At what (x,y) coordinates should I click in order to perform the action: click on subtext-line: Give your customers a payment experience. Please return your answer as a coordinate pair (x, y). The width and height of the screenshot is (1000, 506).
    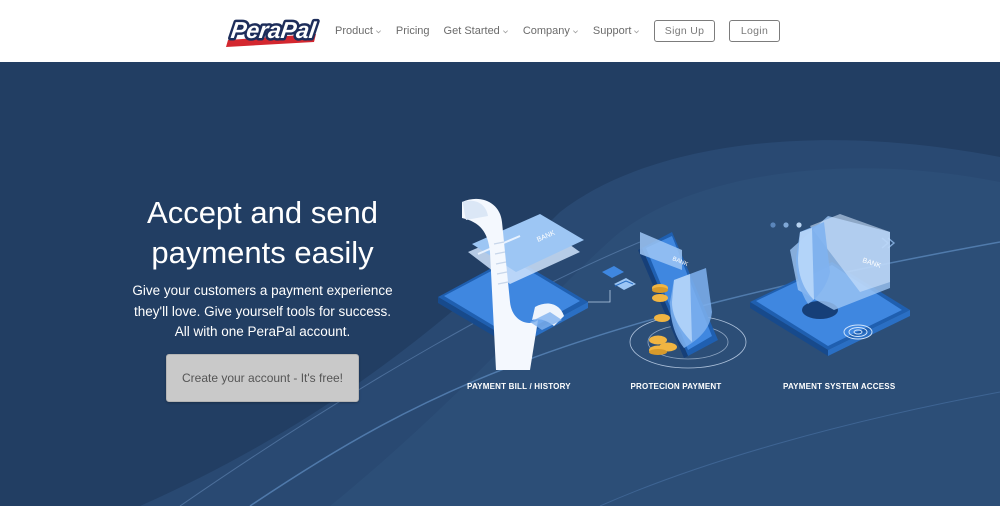
    Looking at the image, I should click on (262, 290).